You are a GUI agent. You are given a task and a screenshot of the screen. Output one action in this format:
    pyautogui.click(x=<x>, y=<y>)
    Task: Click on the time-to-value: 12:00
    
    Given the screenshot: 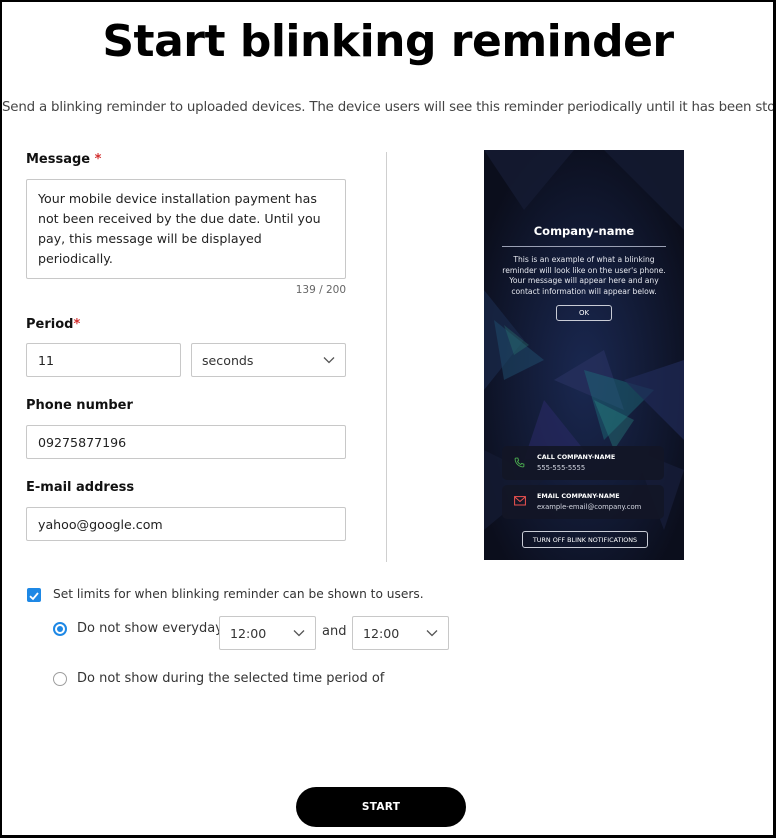 What is the action you would take?
    pyautogui.click(x=381, y=633)
    